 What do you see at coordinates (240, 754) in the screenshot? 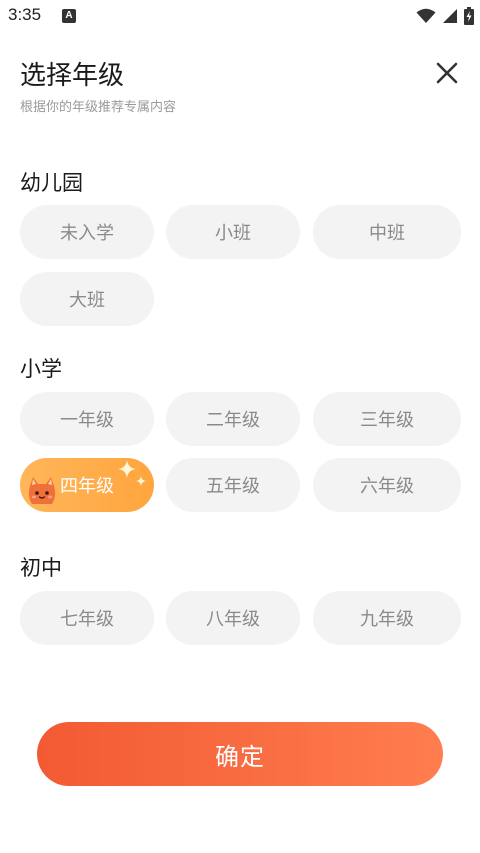
I see `confirm-button: 确定` at bounding box center [240, 754].